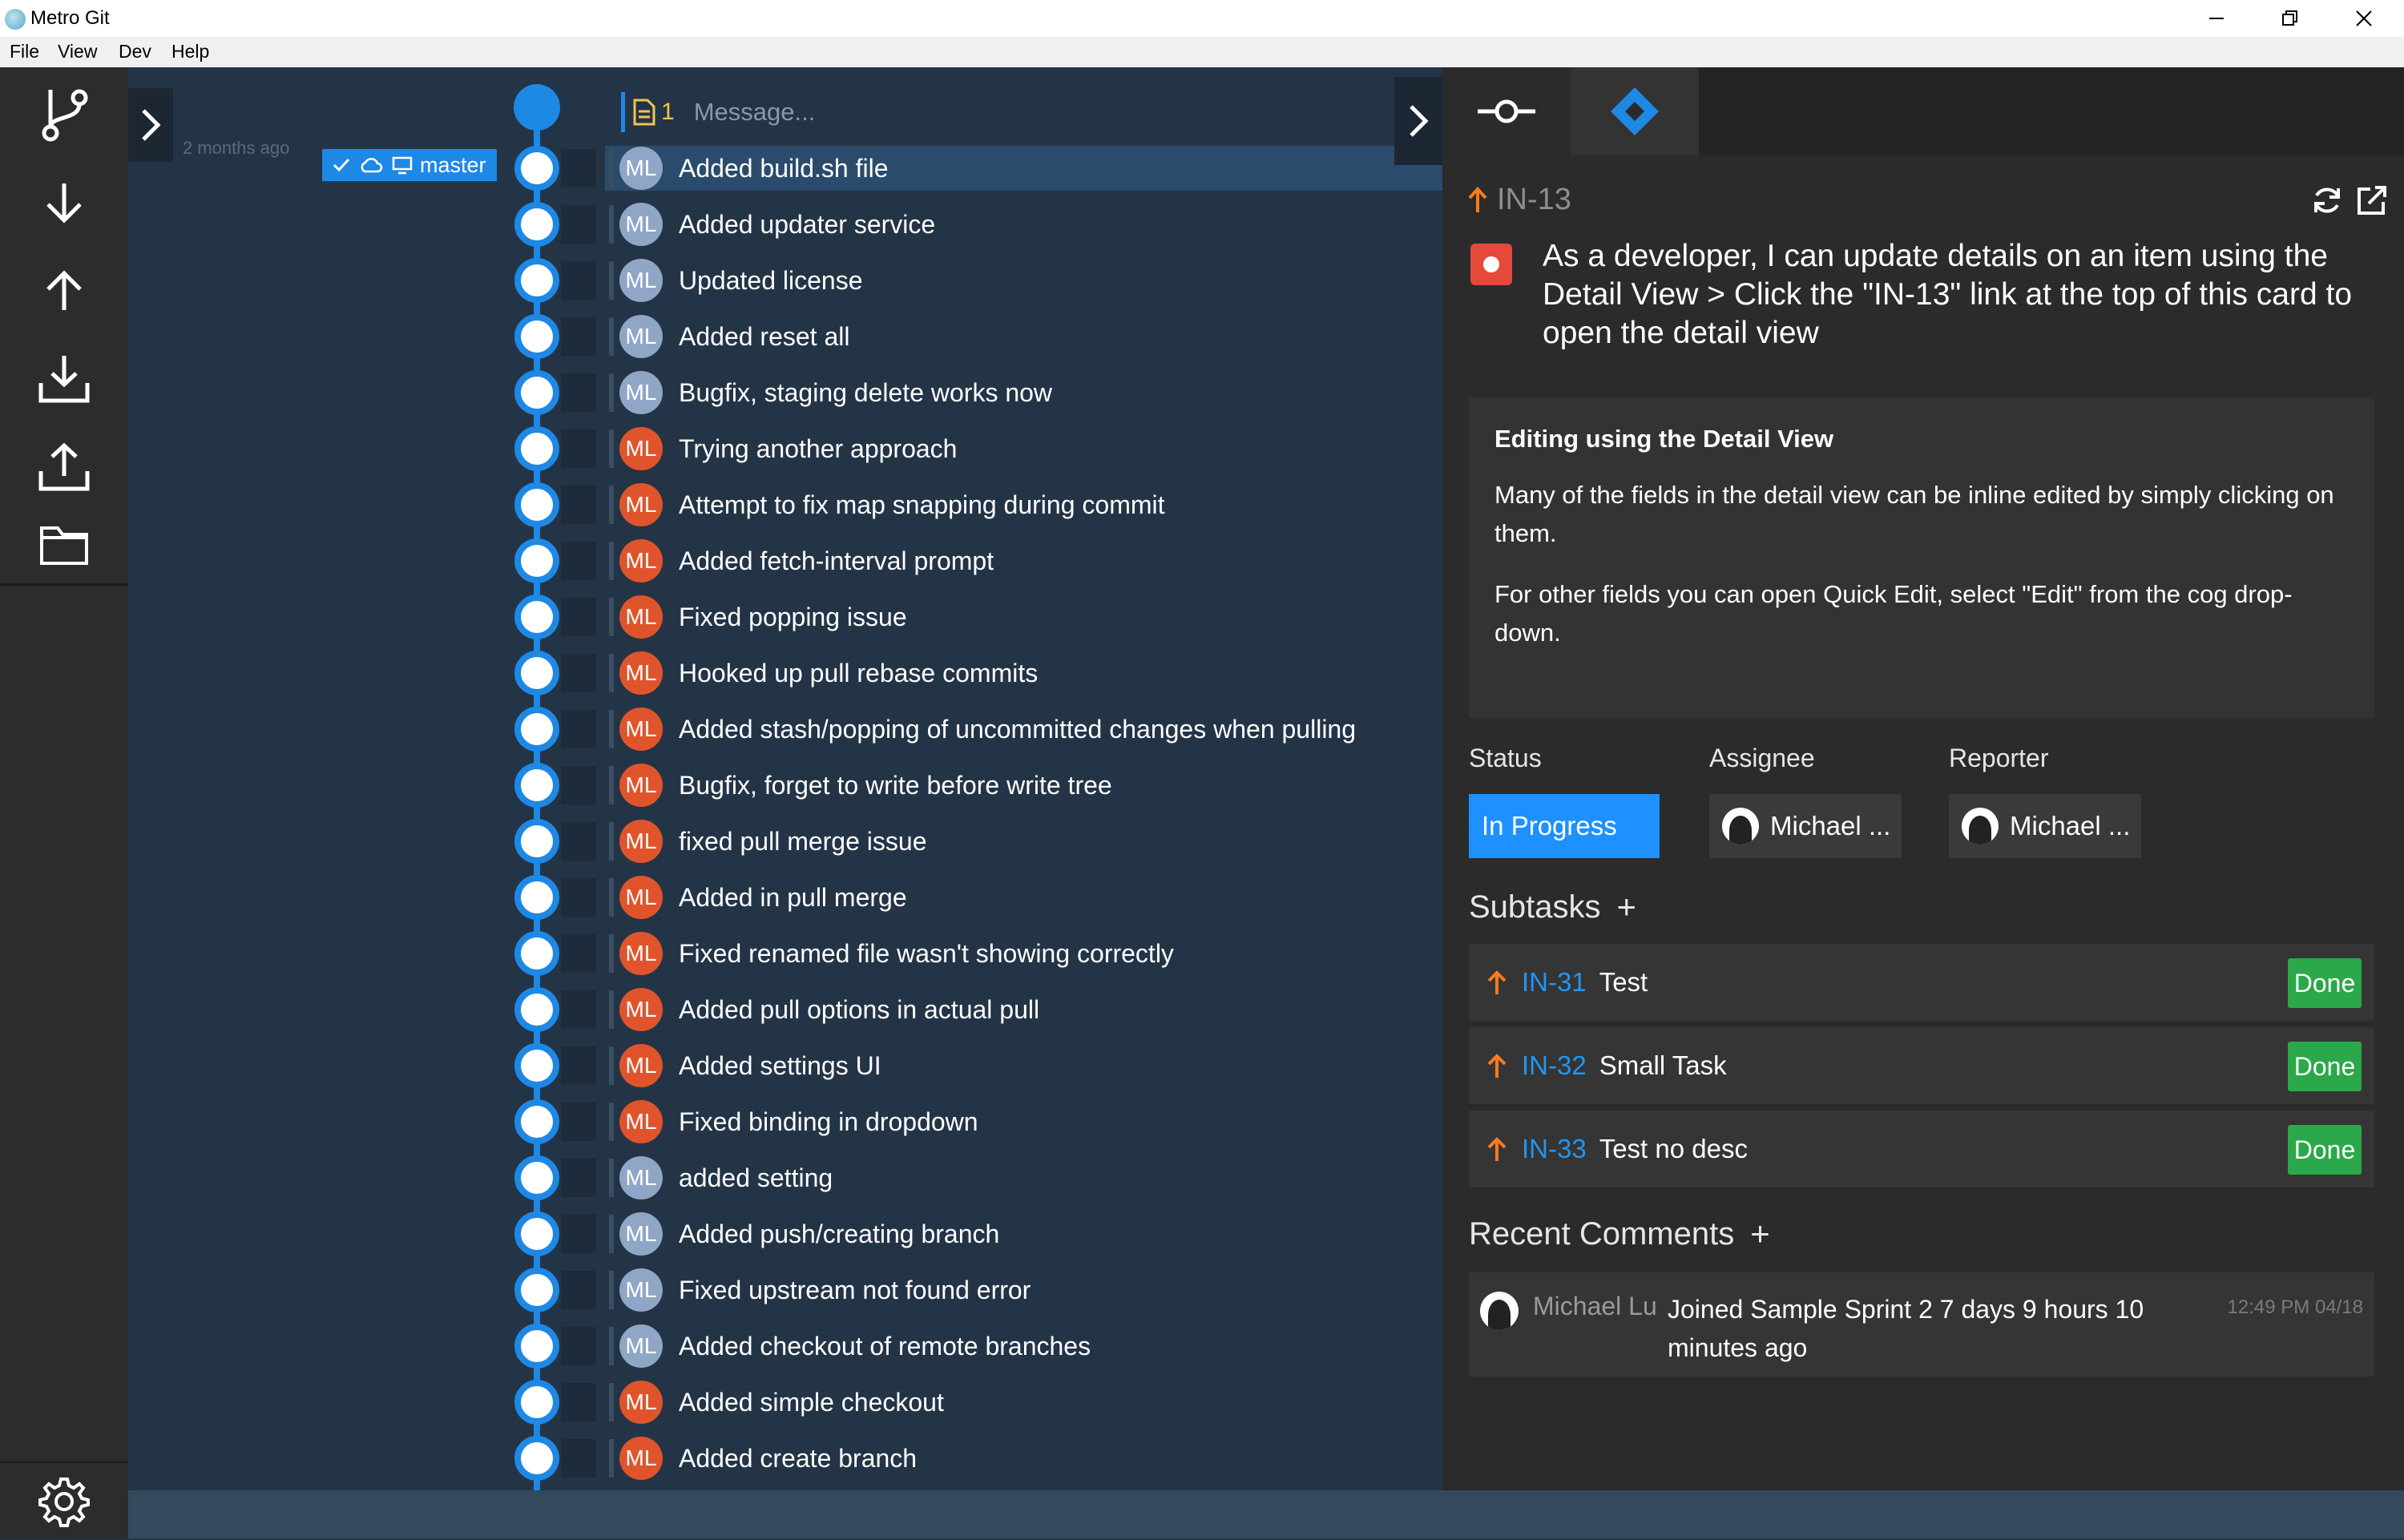  Describe the element at coordinates (1534, 200) in the screenshot. I see `issue-key-link: IN-13` at that location.